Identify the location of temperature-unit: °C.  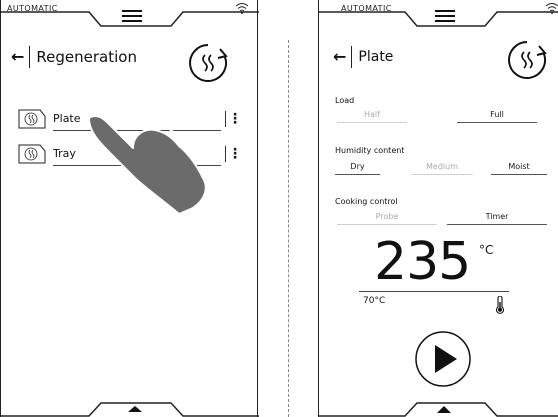
(486, 250).